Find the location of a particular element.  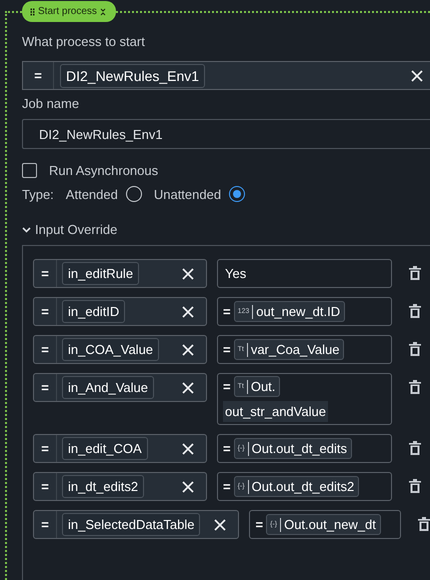

type-label: Type: is located at coordinates (38, 194).